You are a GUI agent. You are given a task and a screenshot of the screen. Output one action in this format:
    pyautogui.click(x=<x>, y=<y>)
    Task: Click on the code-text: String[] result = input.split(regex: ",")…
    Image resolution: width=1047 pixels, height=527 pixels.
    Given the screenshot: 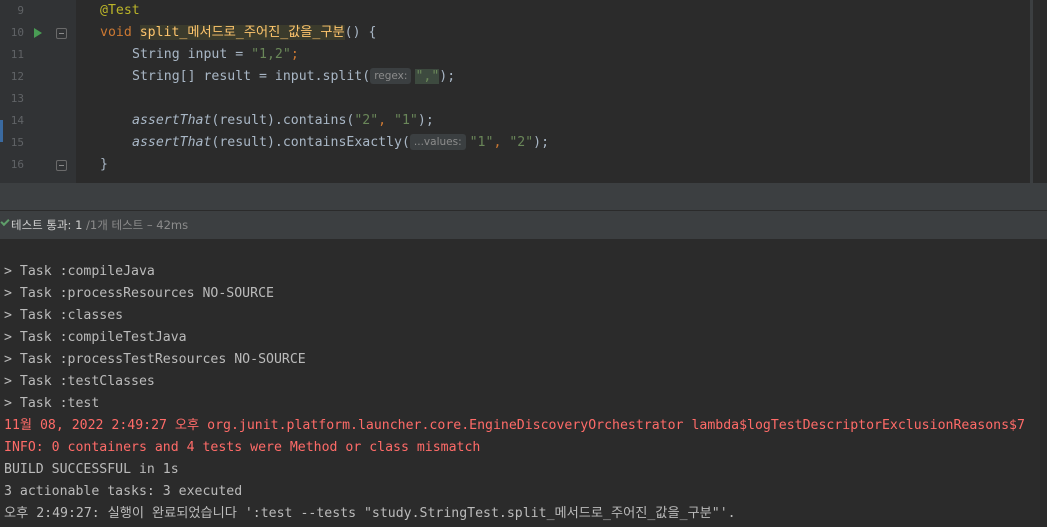 What is the action you would take?
    pyautogui.click(x=294, y=76)
    